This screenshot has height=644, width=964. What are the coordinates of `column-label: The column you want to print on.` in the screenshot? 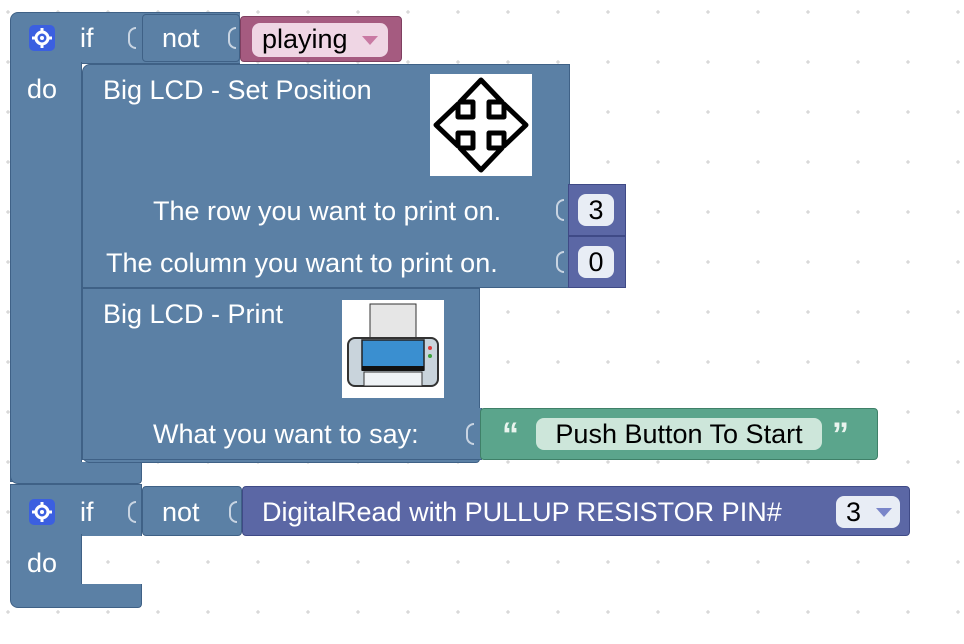 It's located at (302, 263).